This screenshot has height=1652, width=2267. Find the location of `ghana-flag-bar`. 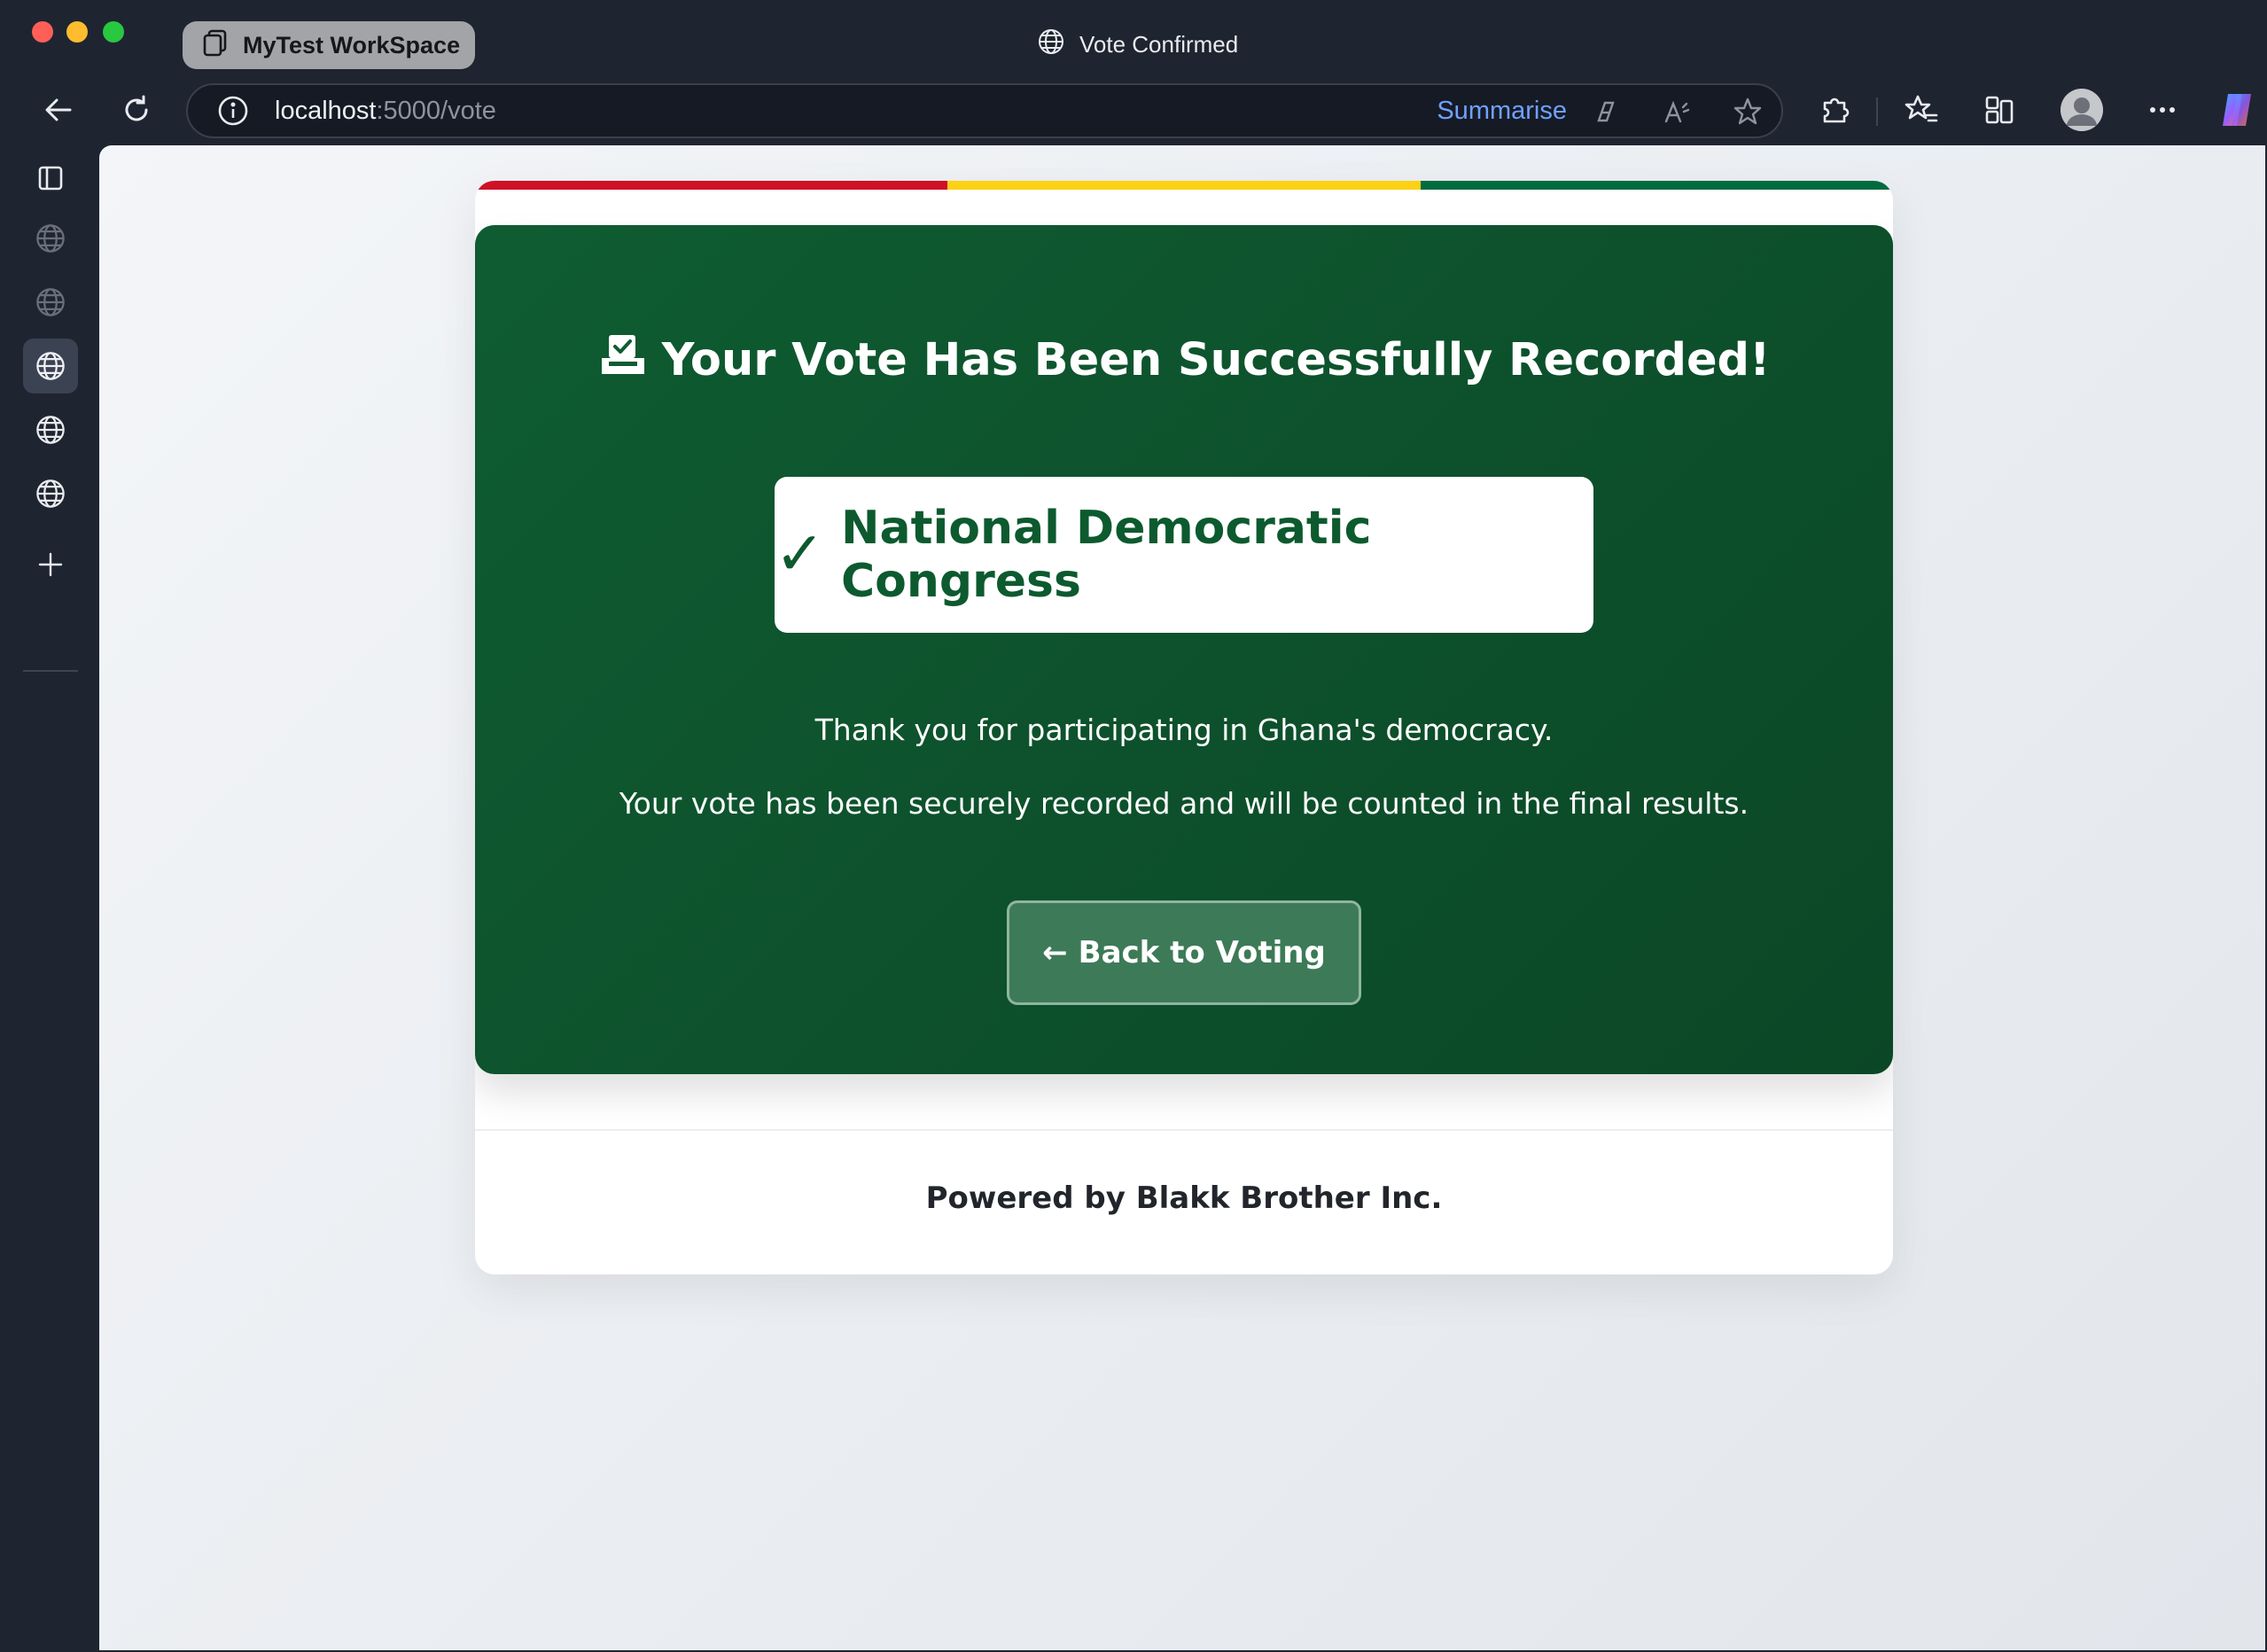

ghana-flag-bar is located at coordinates (1184, 185).